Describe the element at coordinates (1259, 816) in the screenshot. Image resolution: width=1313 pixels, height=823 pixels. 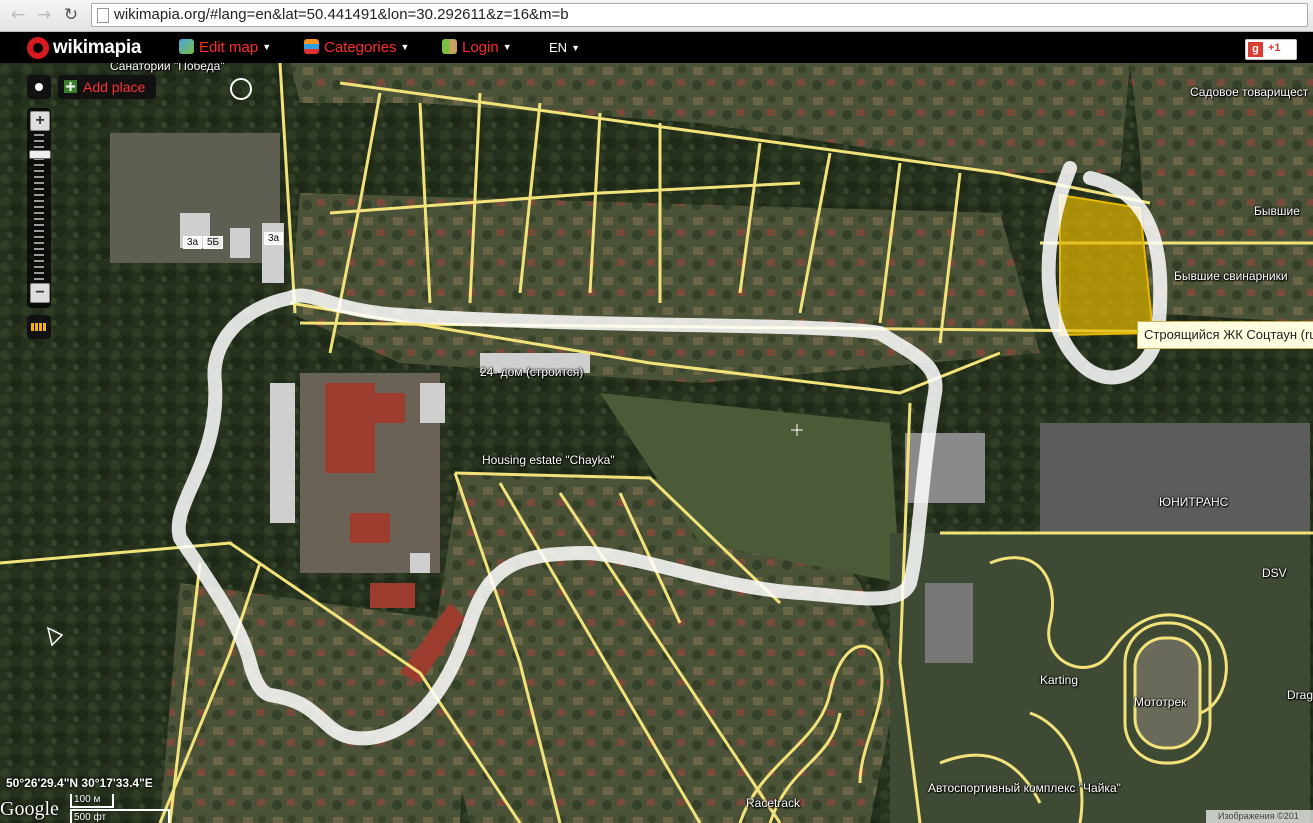
I see `imagery-copyright: Изображения ©201` at that location.